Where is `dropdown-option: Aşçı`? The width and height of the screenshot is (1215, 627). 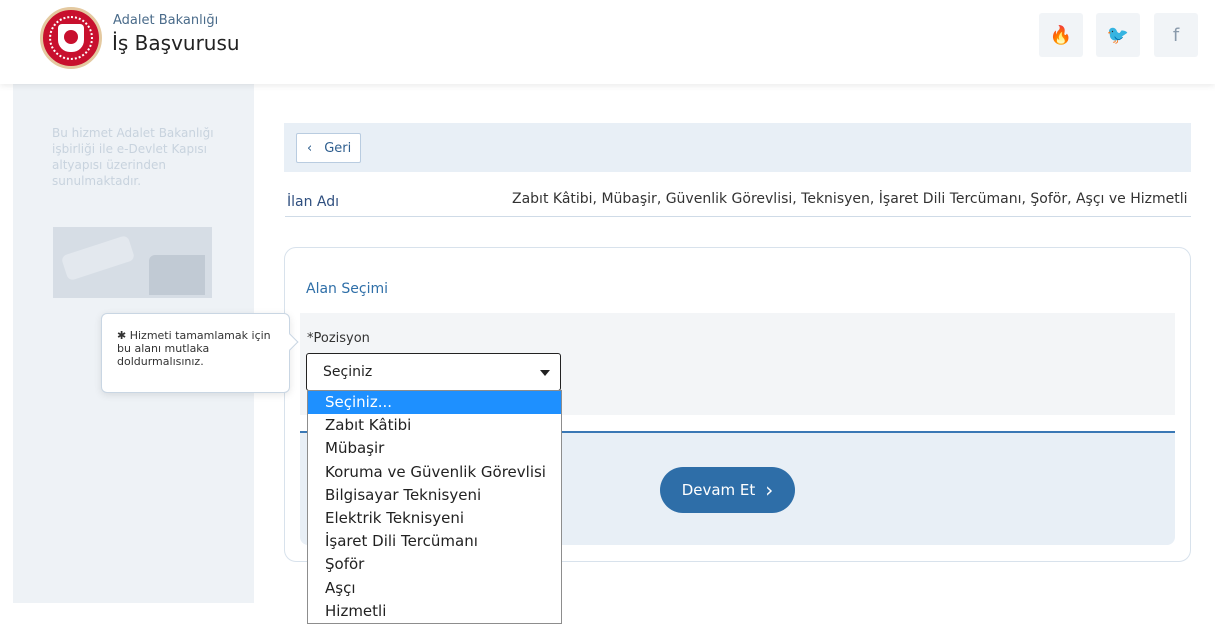 dropdown-option: Aşçı is located at coordinates (434, 588).